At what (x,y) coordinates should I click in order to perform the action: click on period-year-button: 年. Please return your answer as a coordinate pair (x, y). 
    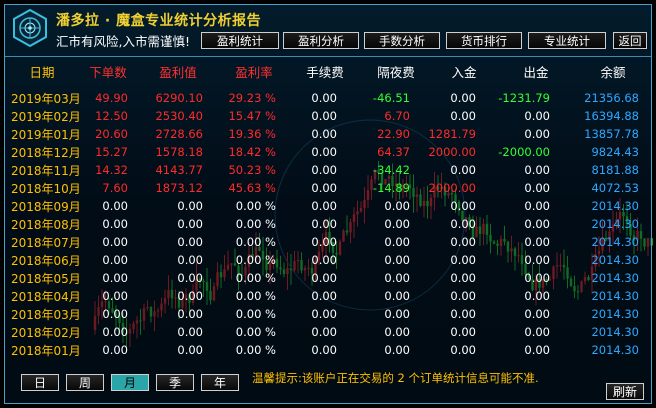
    Looking at the image, I should click on (220, 382).